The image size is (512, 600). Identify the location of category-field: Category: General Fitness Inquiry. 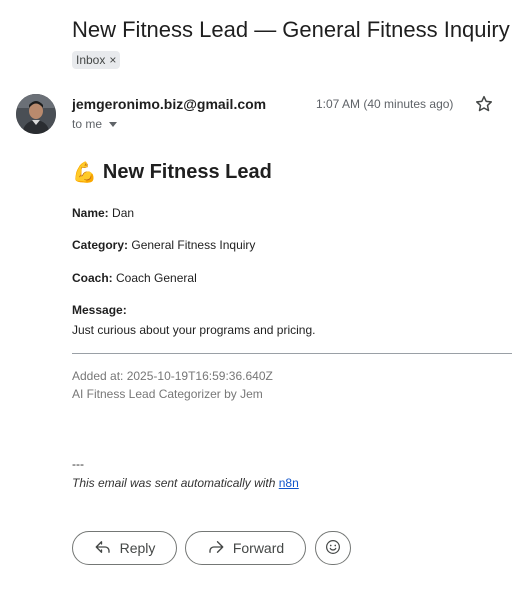
(163, 245).